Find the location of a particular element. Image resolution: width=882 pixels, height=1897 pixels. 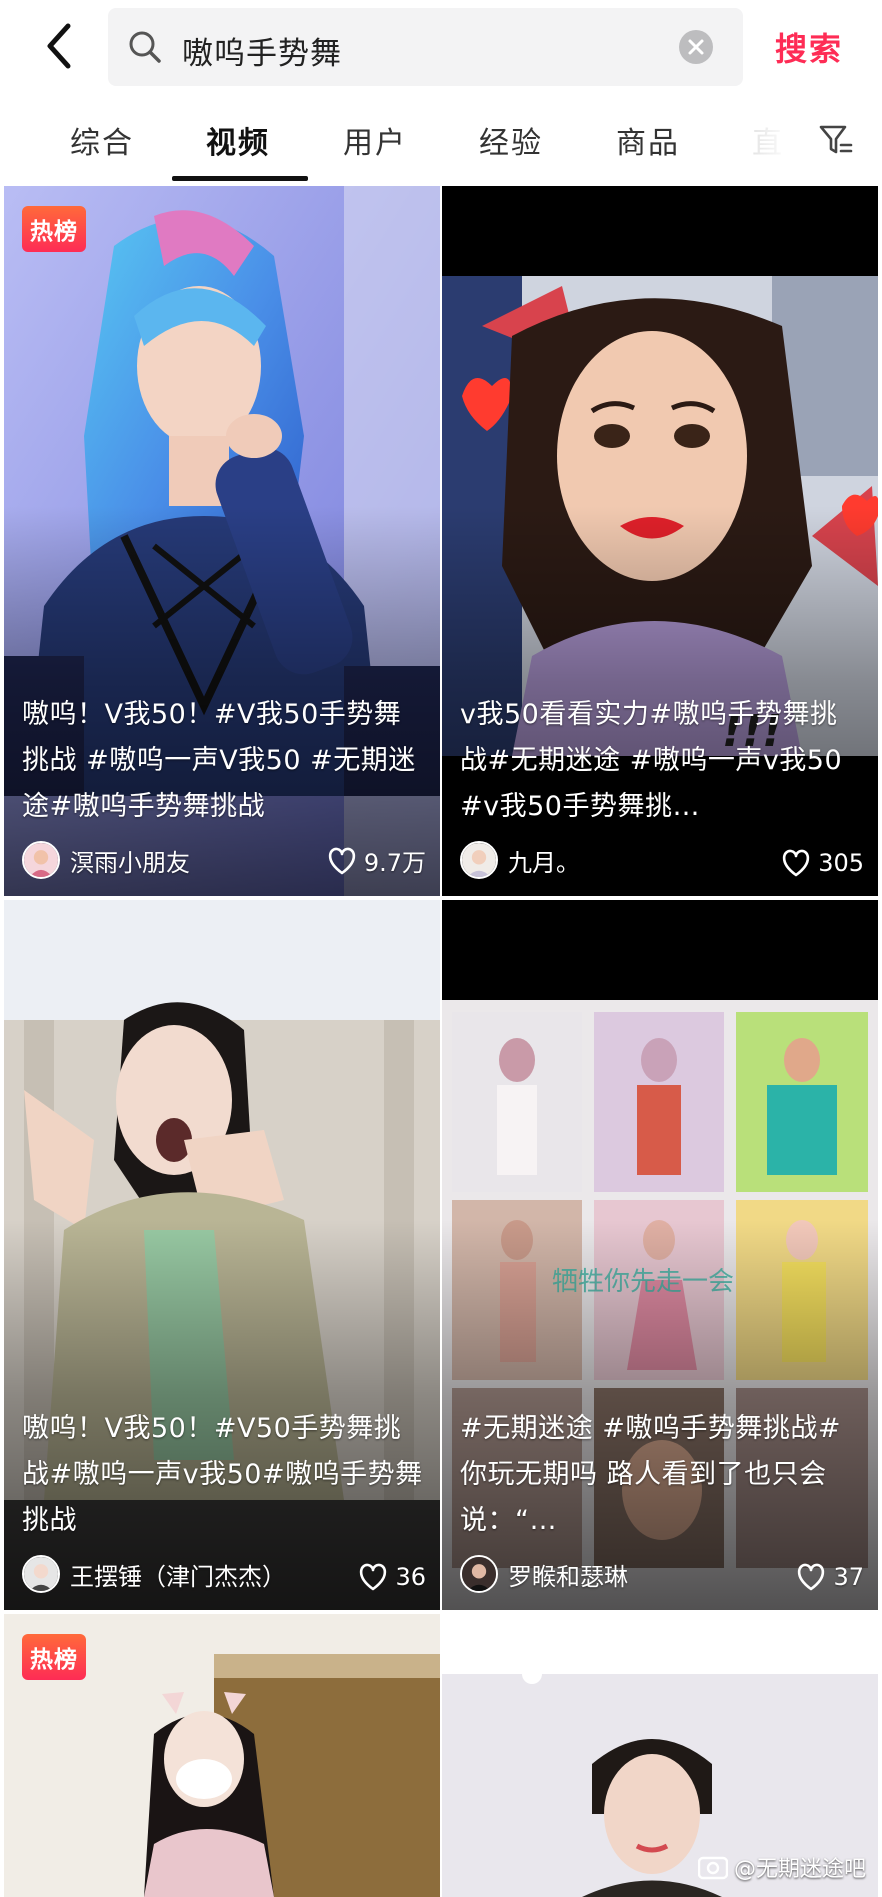

close-icon is located at coordinates (696, 47).